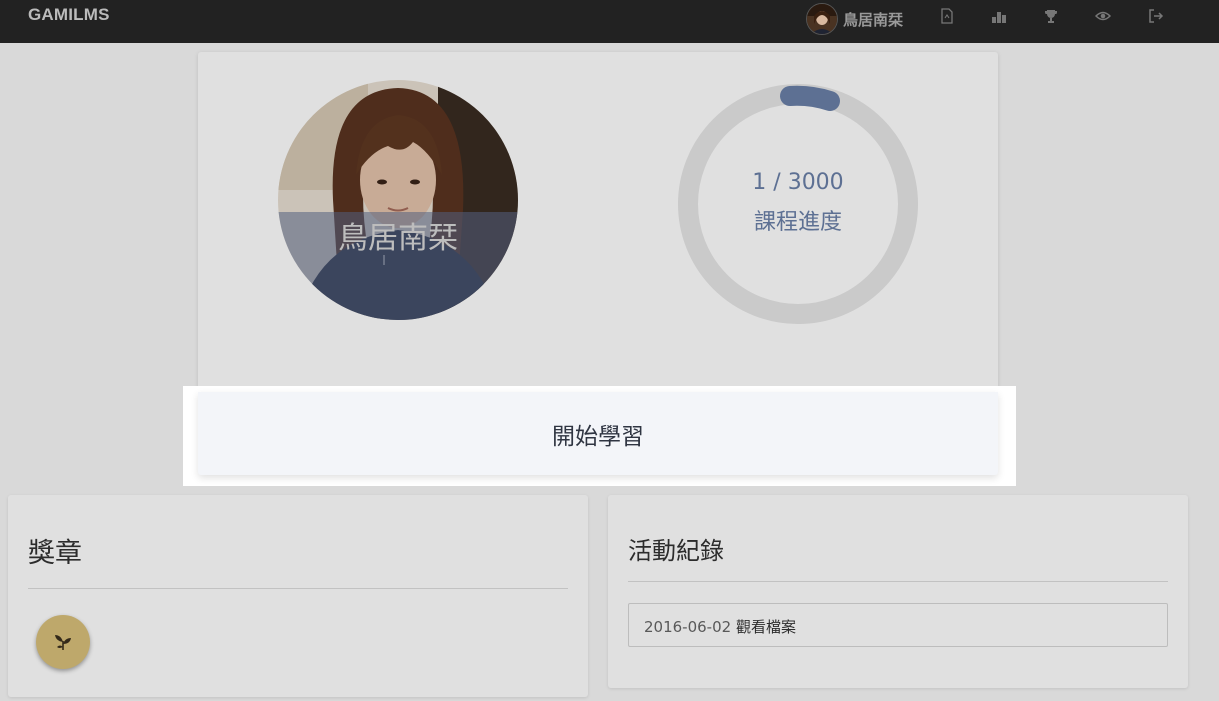 This screenshot has height=701, width=1219. I want to click on eye-icon, so click(1103, 16).